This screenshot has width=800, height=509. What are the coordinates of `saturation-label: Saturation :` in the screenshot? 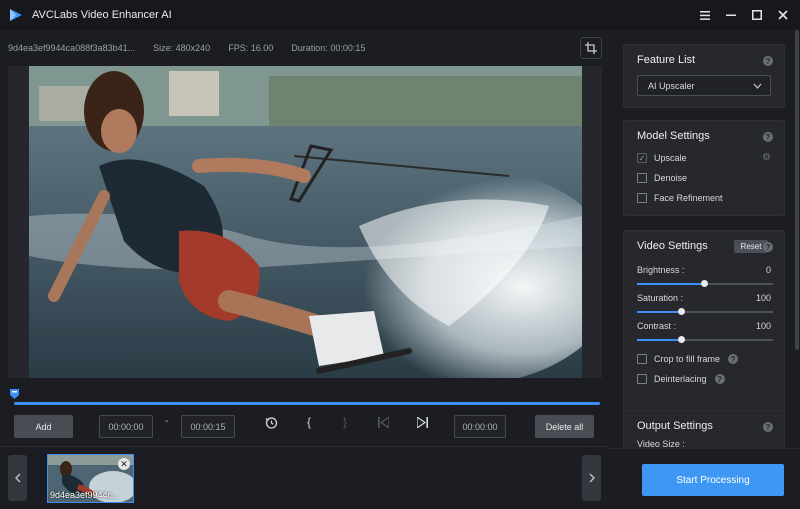 It's located at (660, 298).